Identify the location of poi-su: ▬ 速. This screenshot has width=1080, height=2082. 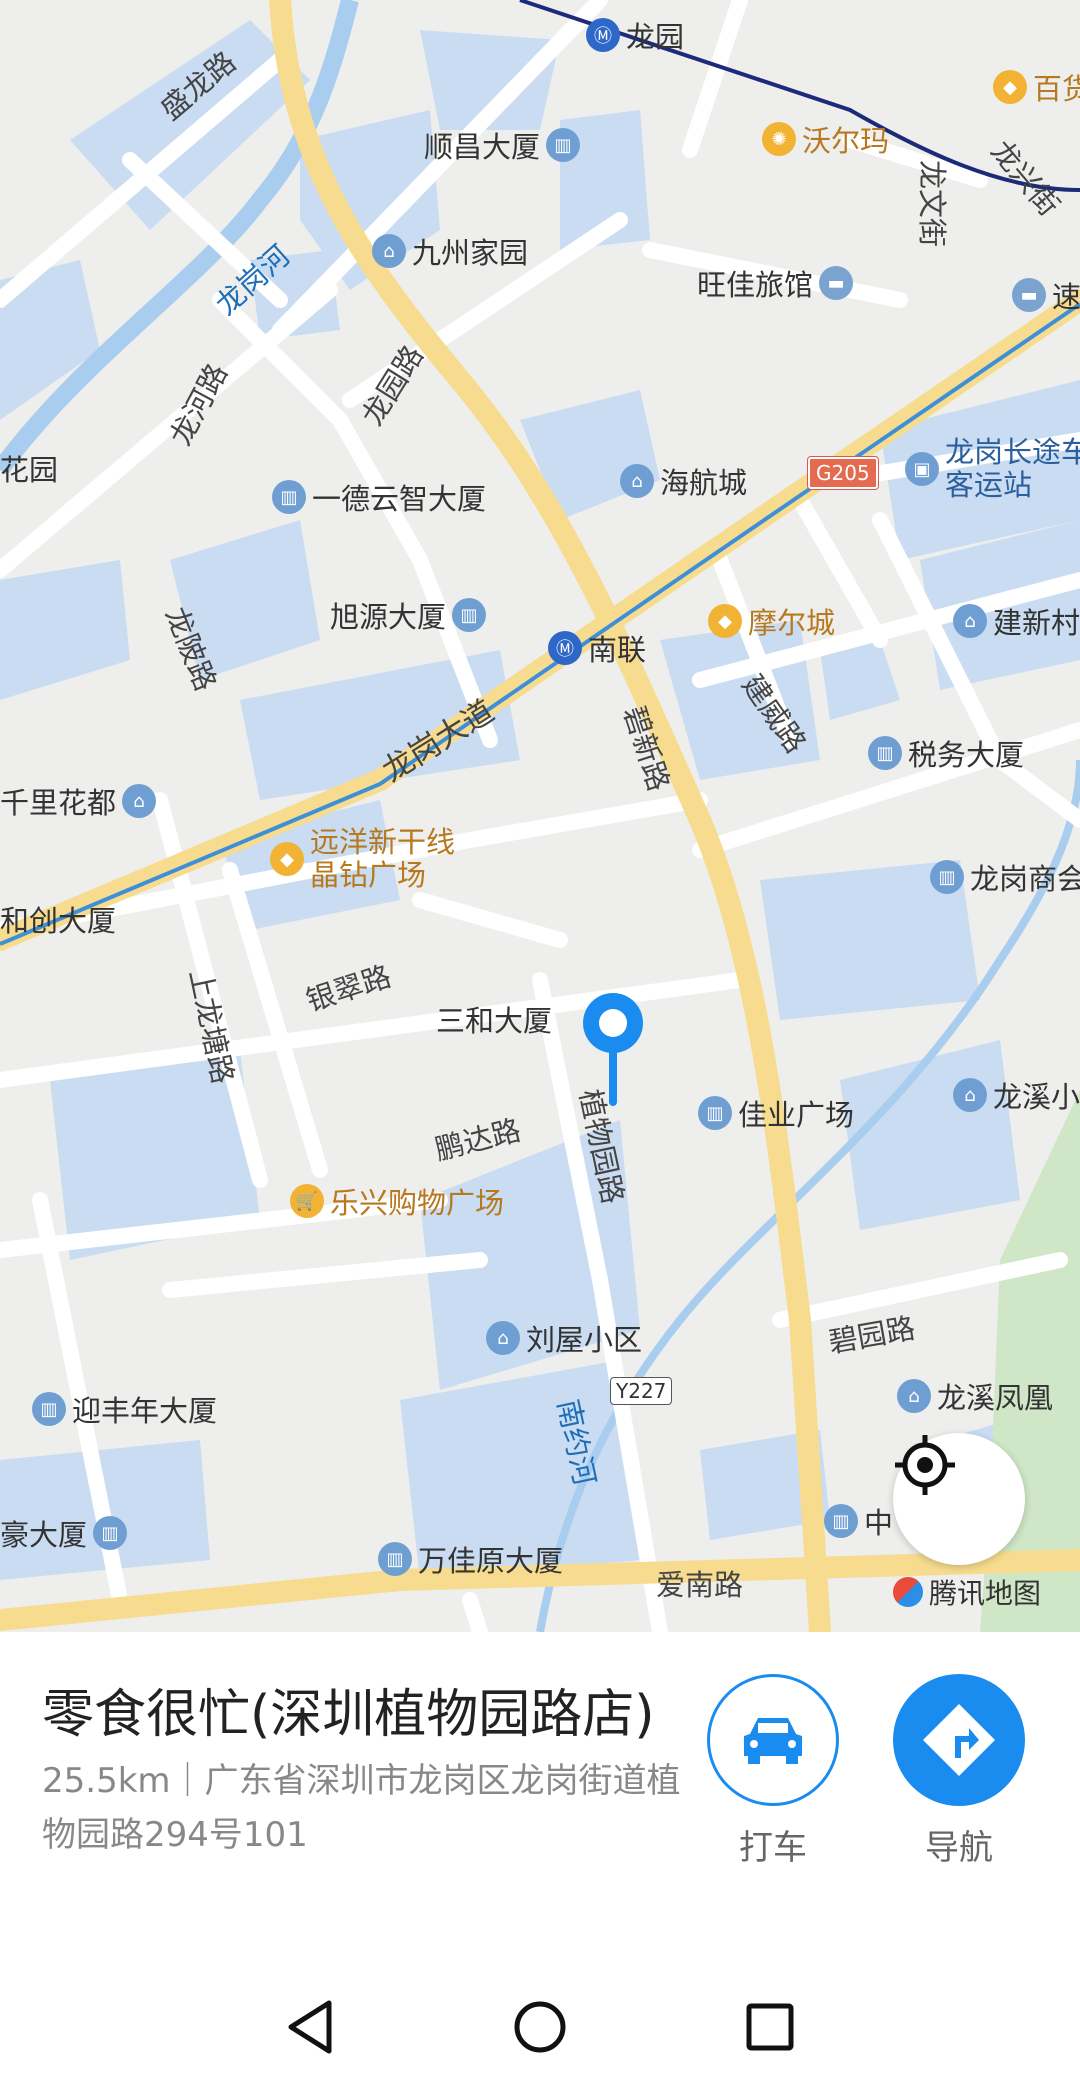
(1046, 295).